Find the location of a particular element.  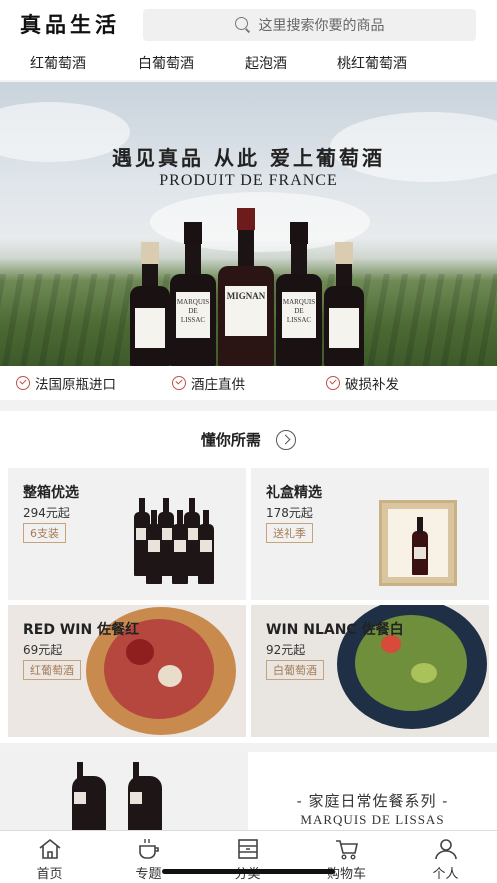

section-title: 懂你所需 is located at coordinates (230, 440).